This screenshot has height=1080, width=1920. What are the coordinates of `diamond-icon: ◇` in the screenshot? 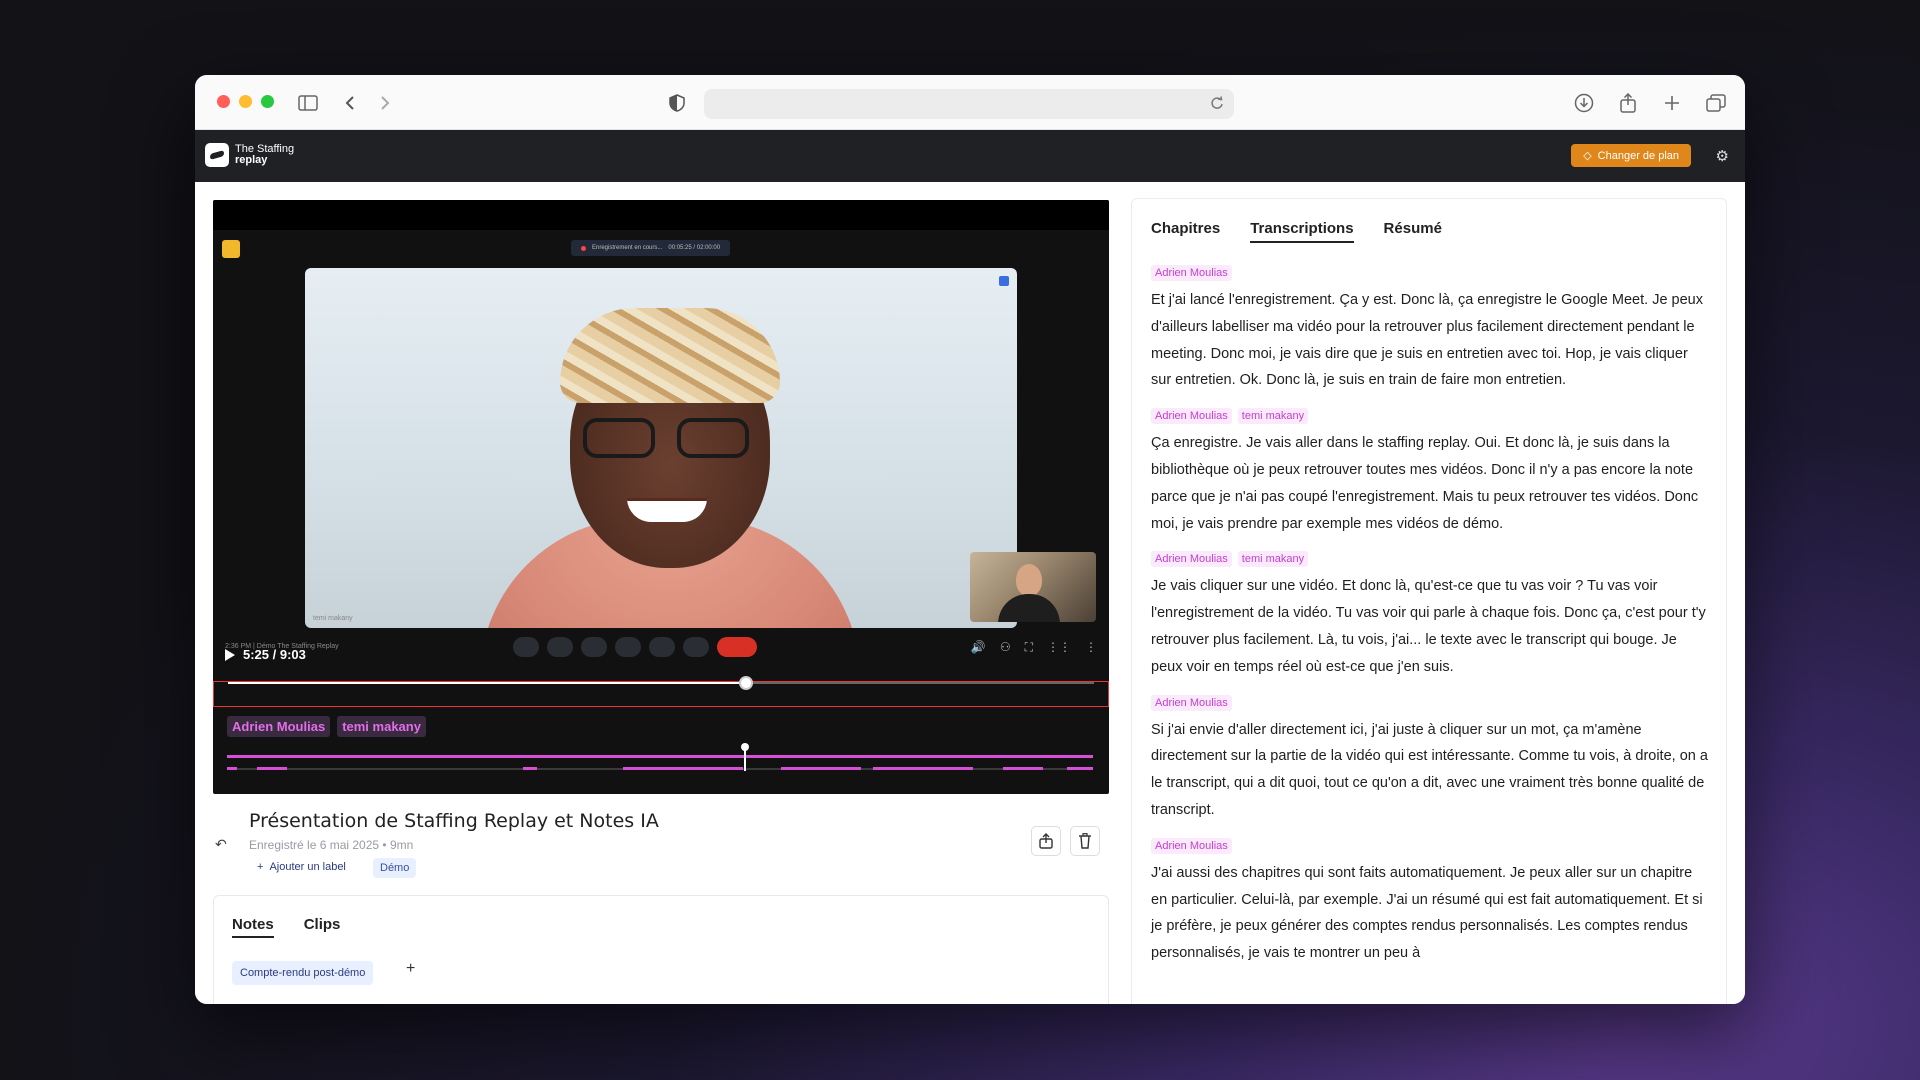 It's located at (1587, 156).